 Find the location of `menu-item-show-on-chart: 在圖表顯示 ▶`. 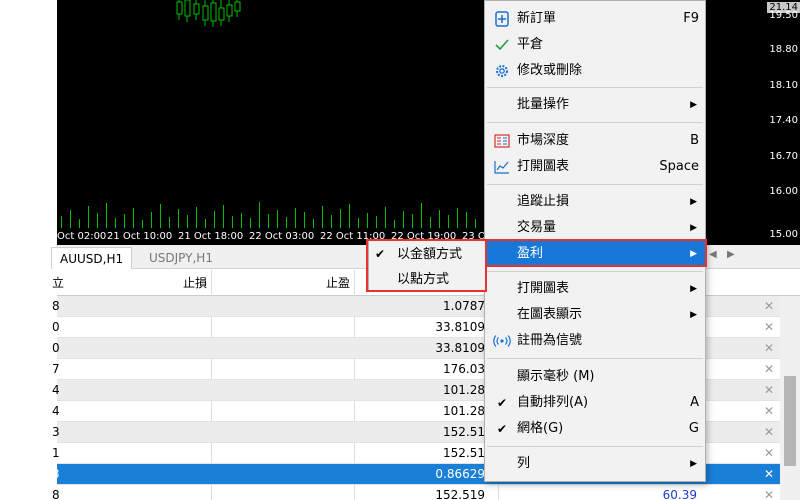

menu-item-show-on-chart: 在圖表顯示 ▶ is located at coordinates (595, 315).